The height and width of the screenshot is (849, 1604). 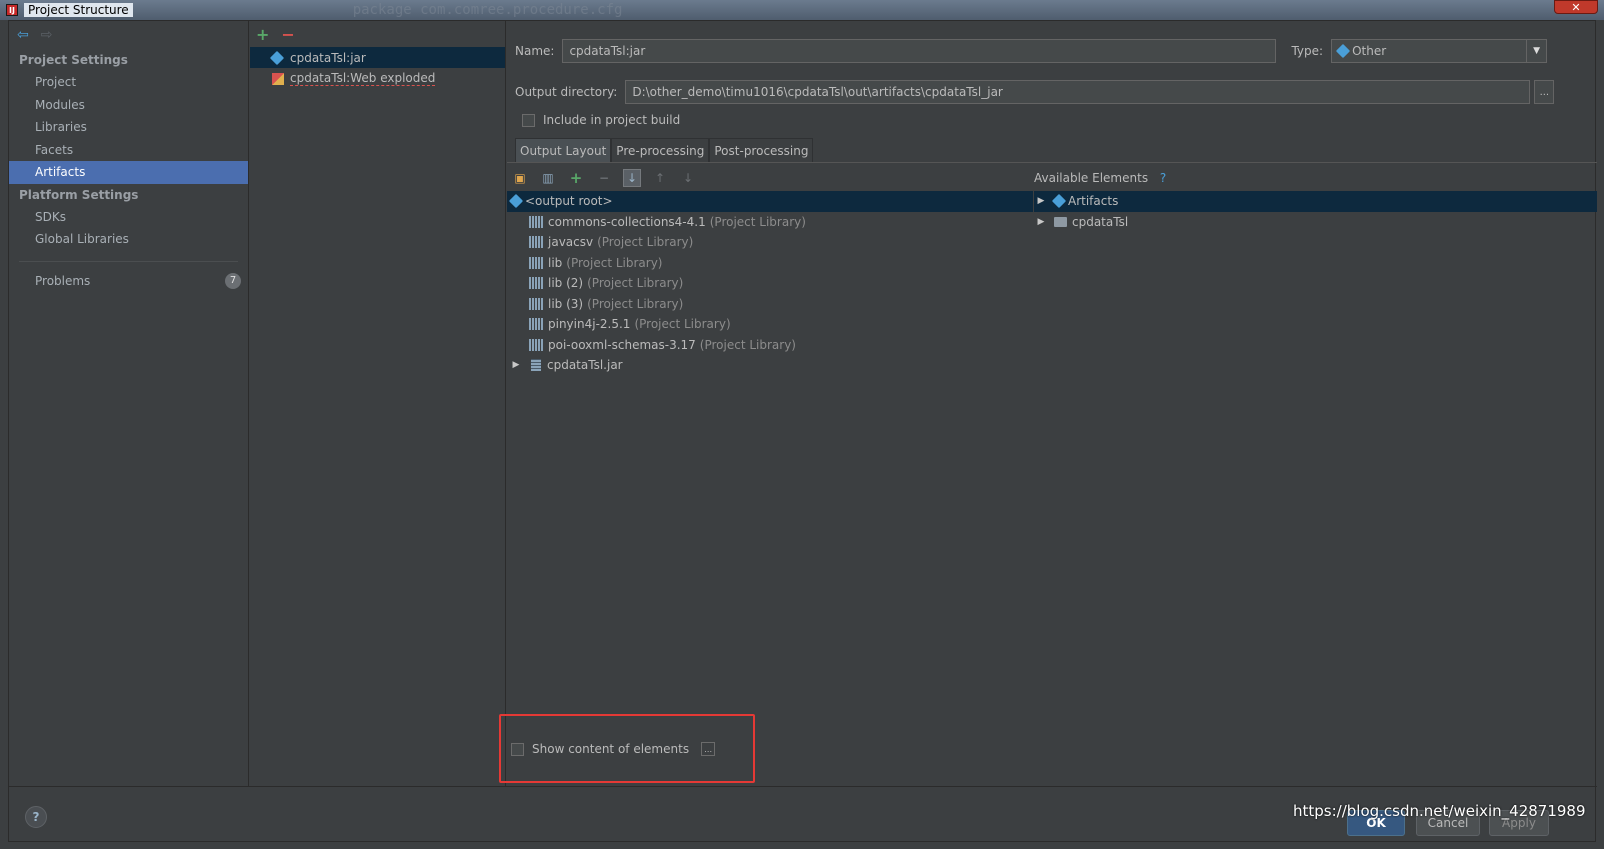 What do you see at coordinates (770, 324) in the screenshot?
I see `tree-row: pinyin4j-2.5.1 (Project Library)` at bounding box center [770, 324].